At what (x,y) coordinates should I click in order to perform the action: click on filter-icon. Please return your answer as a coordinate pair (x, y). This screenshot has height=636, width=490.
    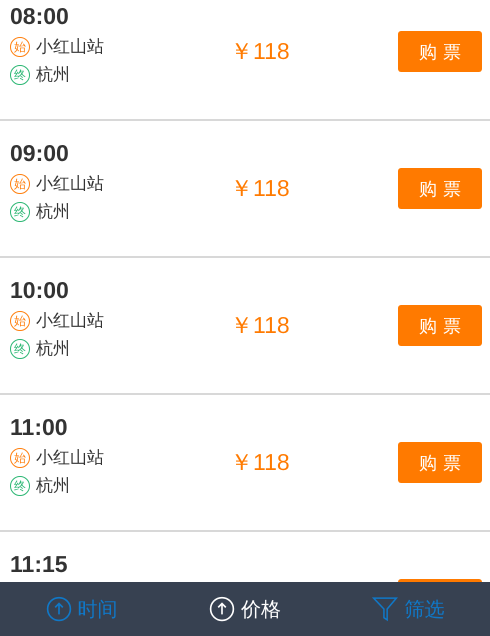
    Looking at the image, I should click on (385, 609).